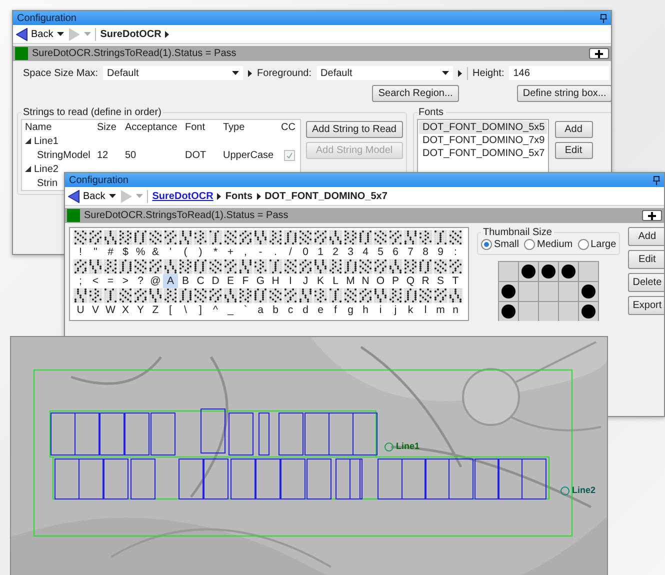 The width and height of the screenshot is (665, 575). I want to click on radio-option: Large, so click(597, 244).